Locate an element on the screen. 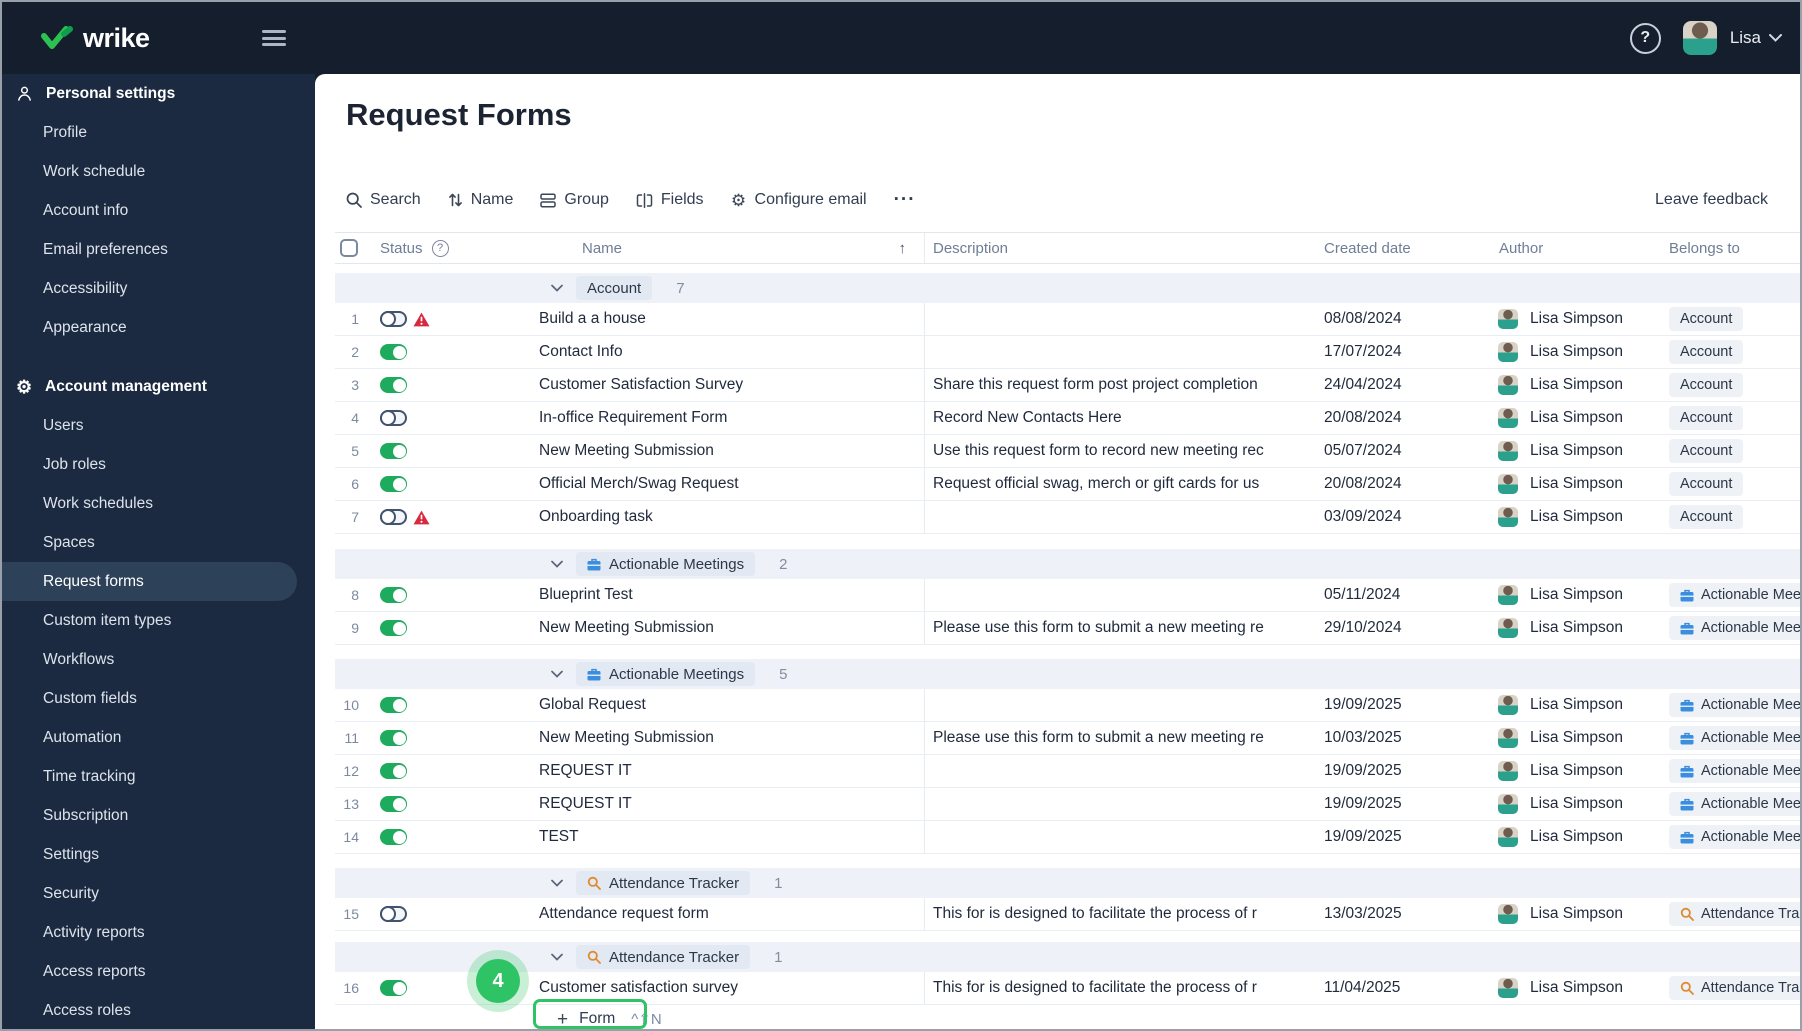  sidebar-item-email-preferences: Email preferences is located at coordinates (158, 249).